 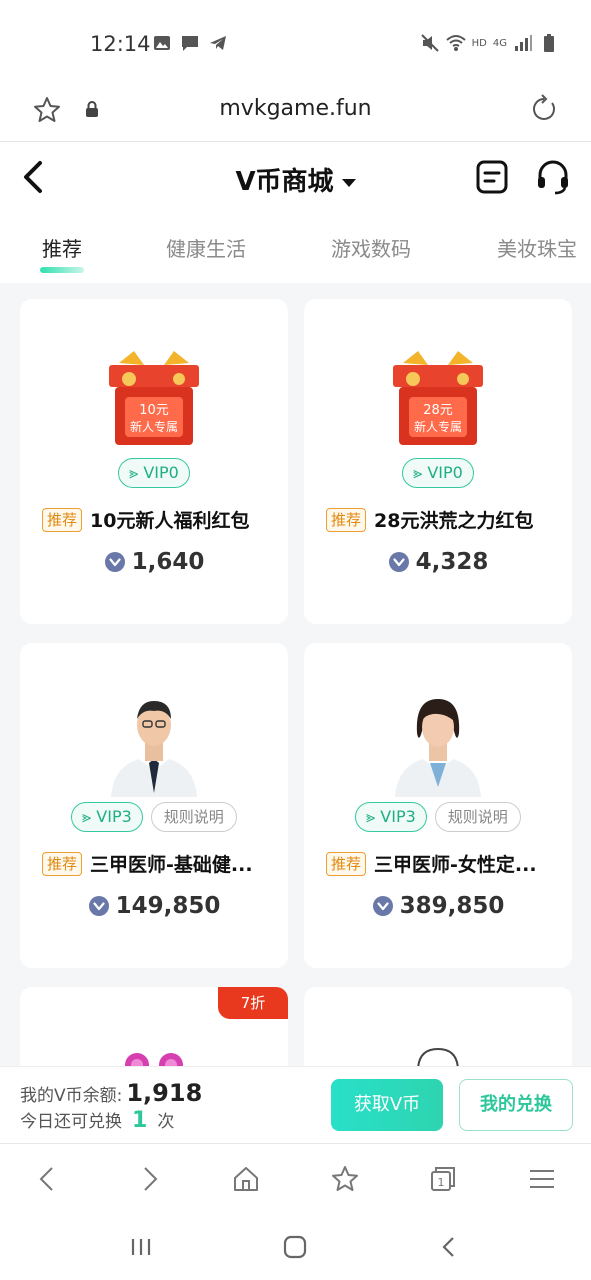 What do you see at coordinates (206, 247) in the screenshot?
I see `tab-health-life: 健康生活` at bounding box center [206, 247].